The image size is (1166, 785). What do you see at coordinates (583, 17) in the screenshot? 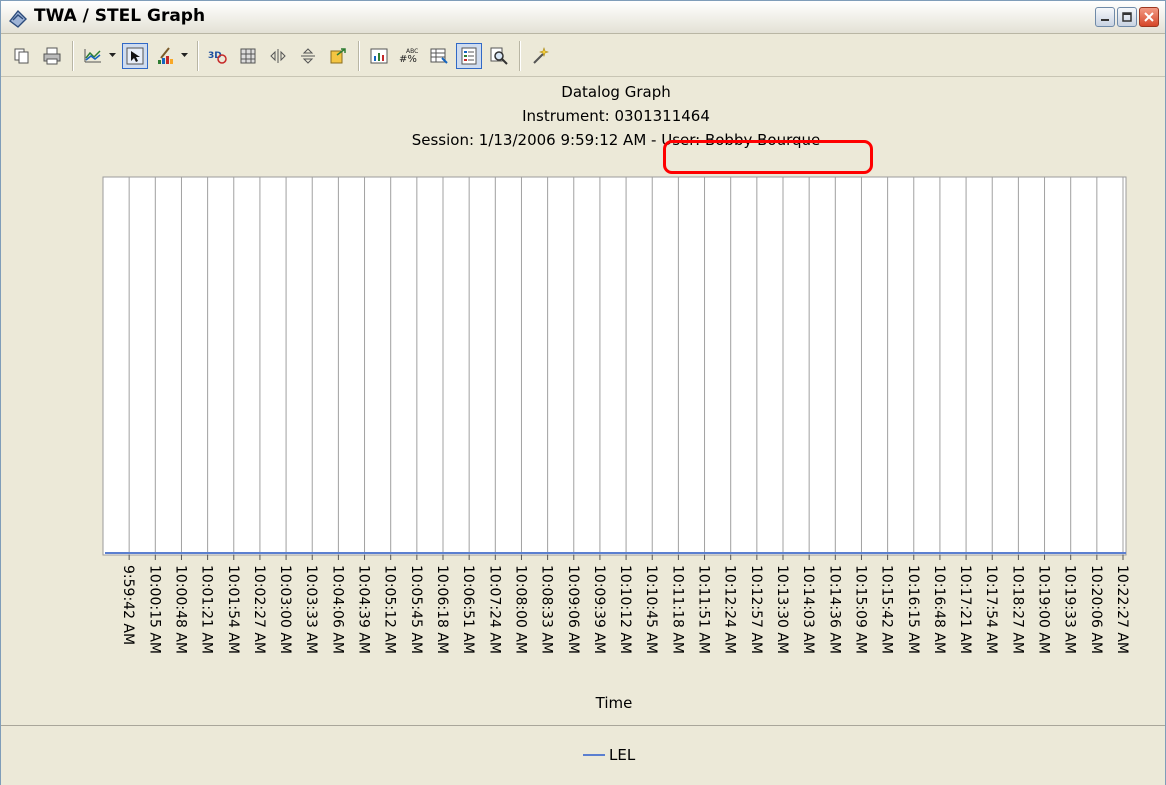
I see `title-bar: TWA / STEL Graph` at bounding box center [583, 17].